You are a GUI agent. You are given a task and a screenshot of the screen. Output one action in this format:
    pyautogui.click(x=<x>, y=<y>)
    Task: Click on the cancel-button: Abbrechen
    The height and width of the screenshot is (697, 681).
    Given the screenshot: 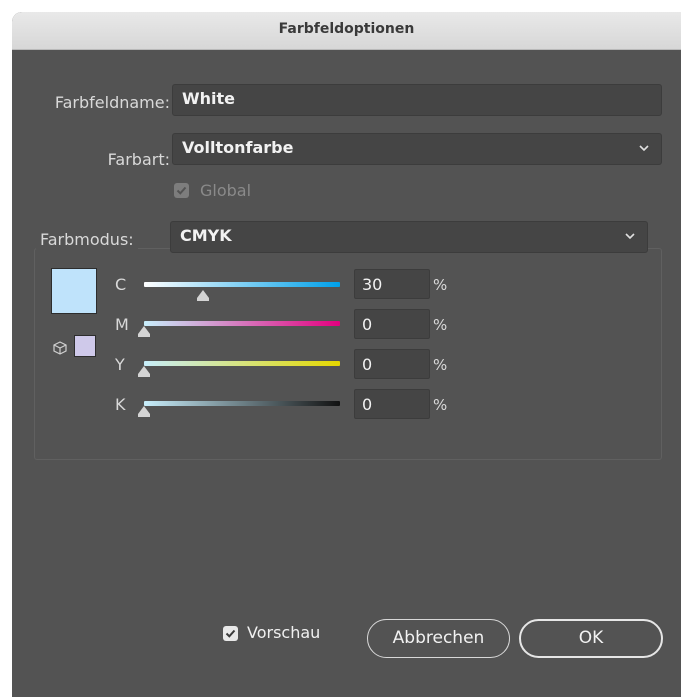 What is the action you would take?
    pyautogui.click(x=438, y=638)
    